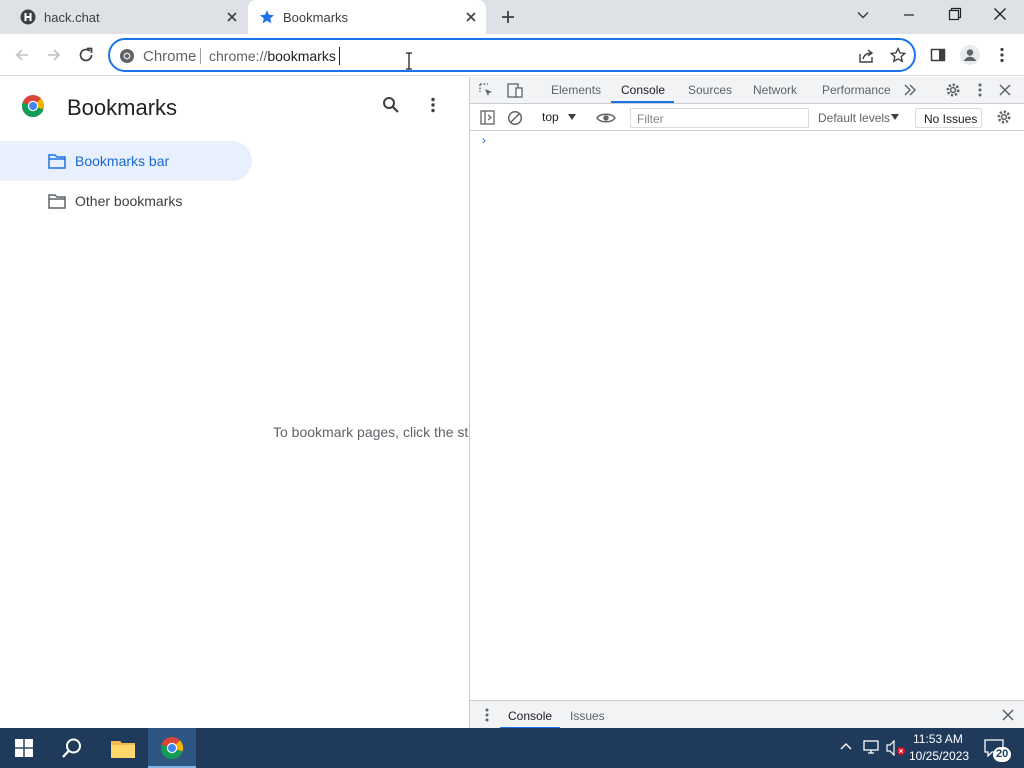 This screenshot has width=1024, height=768. I want to click on mouse-ibeam-cursor-icon, so click(409, 61).